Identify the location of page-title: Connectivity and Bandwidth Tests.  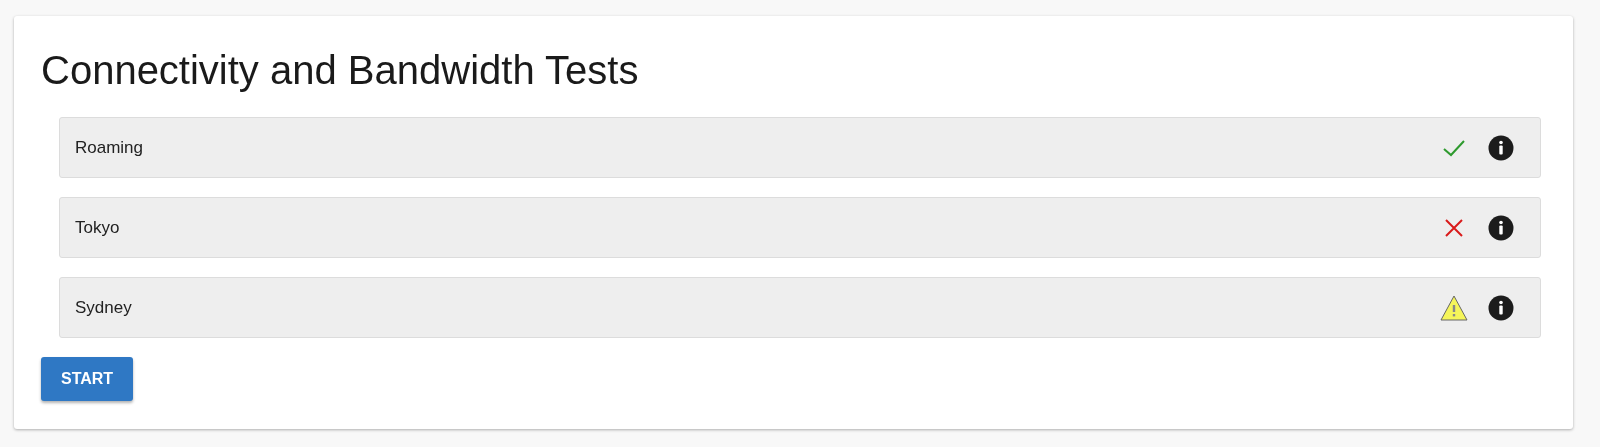
(340, 70).